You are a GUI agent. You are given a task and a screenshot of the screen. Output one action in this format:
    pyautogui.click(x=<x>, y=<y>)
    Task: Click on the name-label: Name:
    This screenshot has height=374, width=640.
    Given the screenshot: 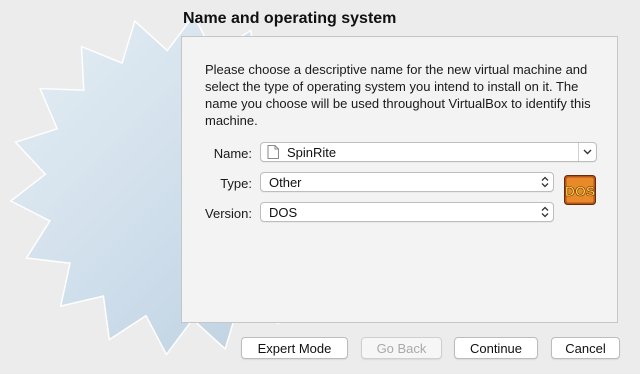 What is the action you would take?
    pyautogui.click(x=232, y=153)
    